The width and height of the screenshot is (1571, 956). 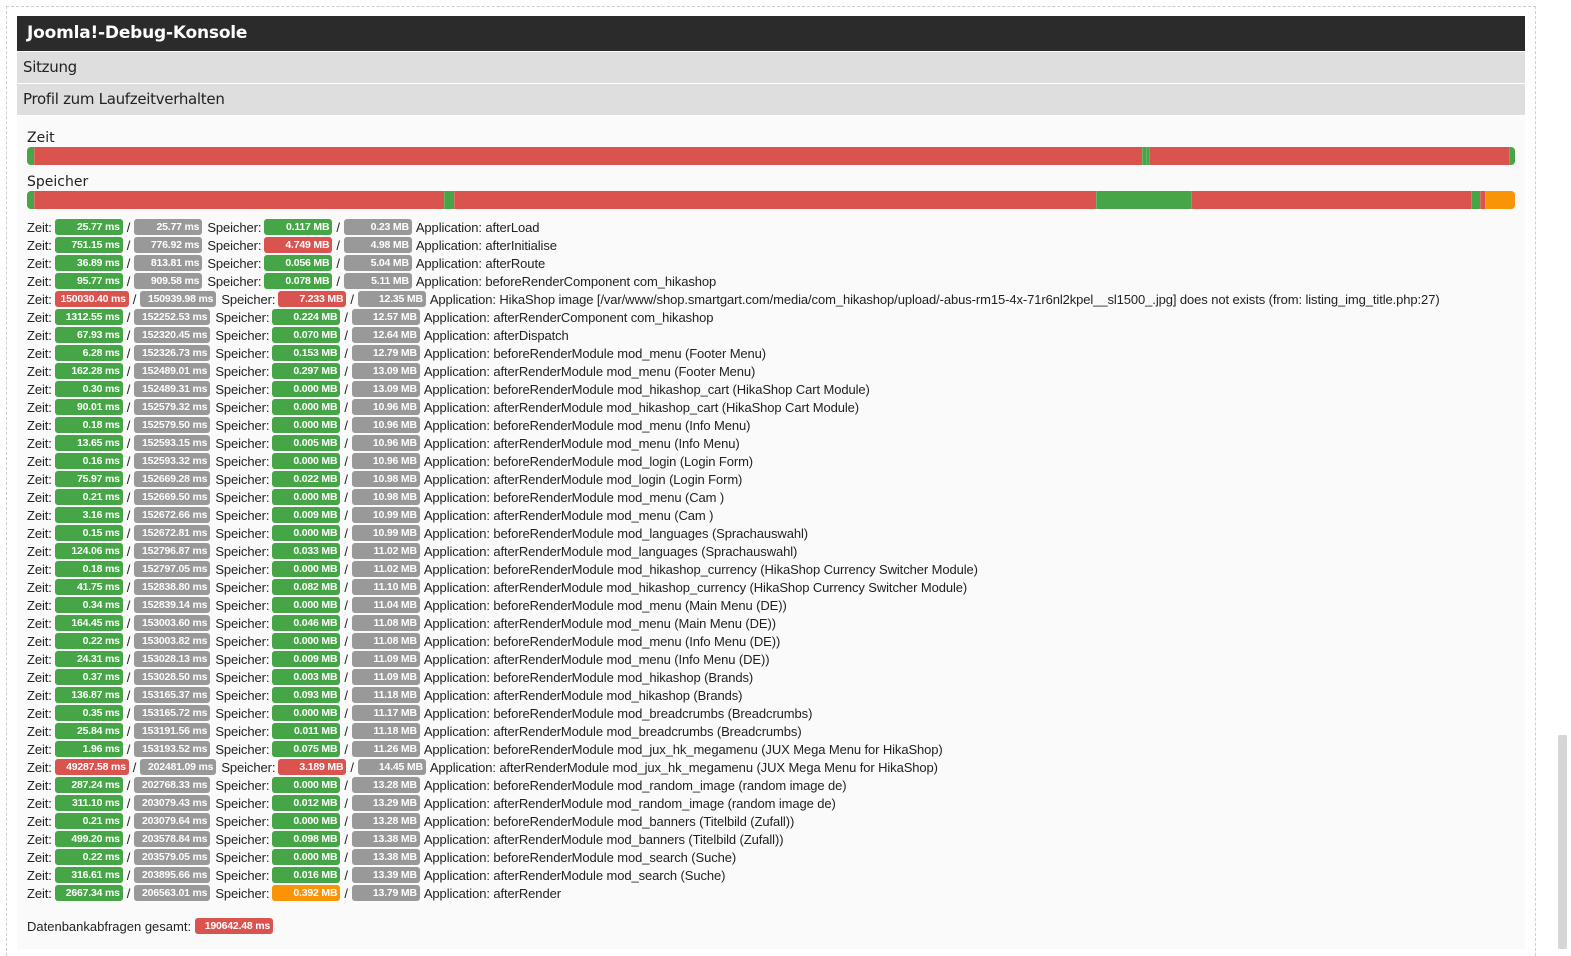 I want to click on time-badge: 751.15 ms, so click(x=88, y=245).